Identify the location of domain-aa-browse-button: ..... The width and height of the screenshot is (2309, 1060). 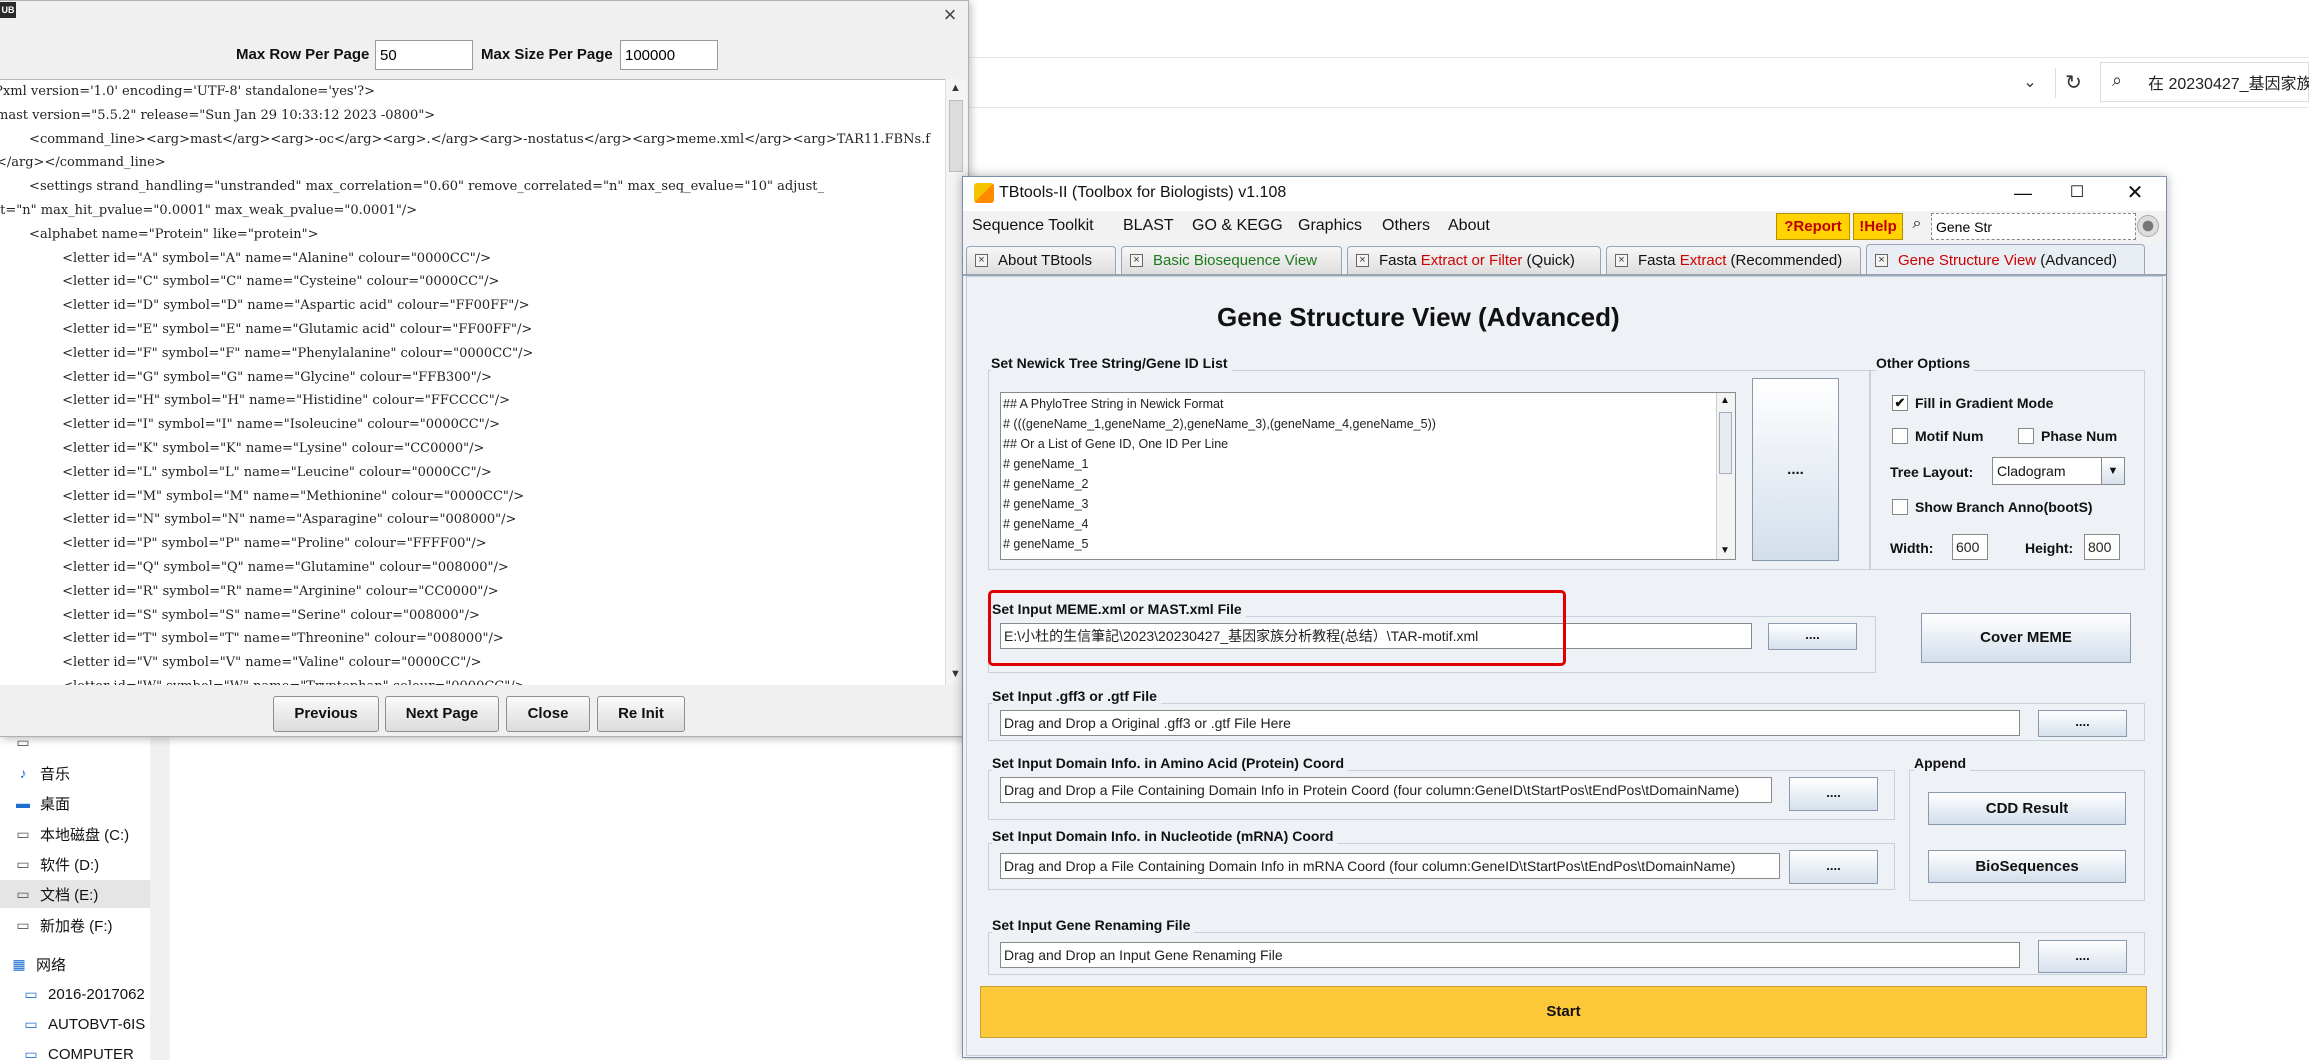
(1833, 794).